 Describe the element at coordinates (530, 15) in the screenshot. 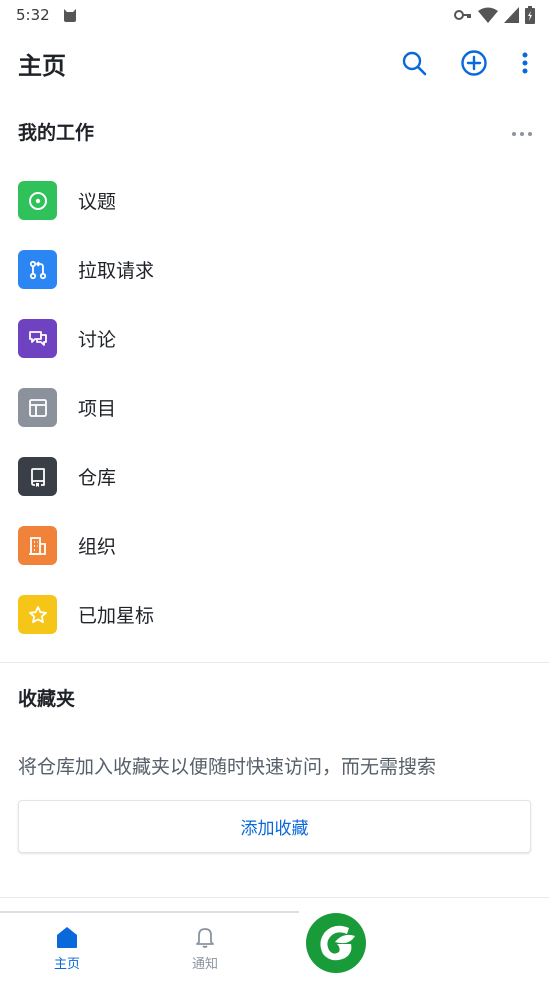

I see `battery-icon` at that location.